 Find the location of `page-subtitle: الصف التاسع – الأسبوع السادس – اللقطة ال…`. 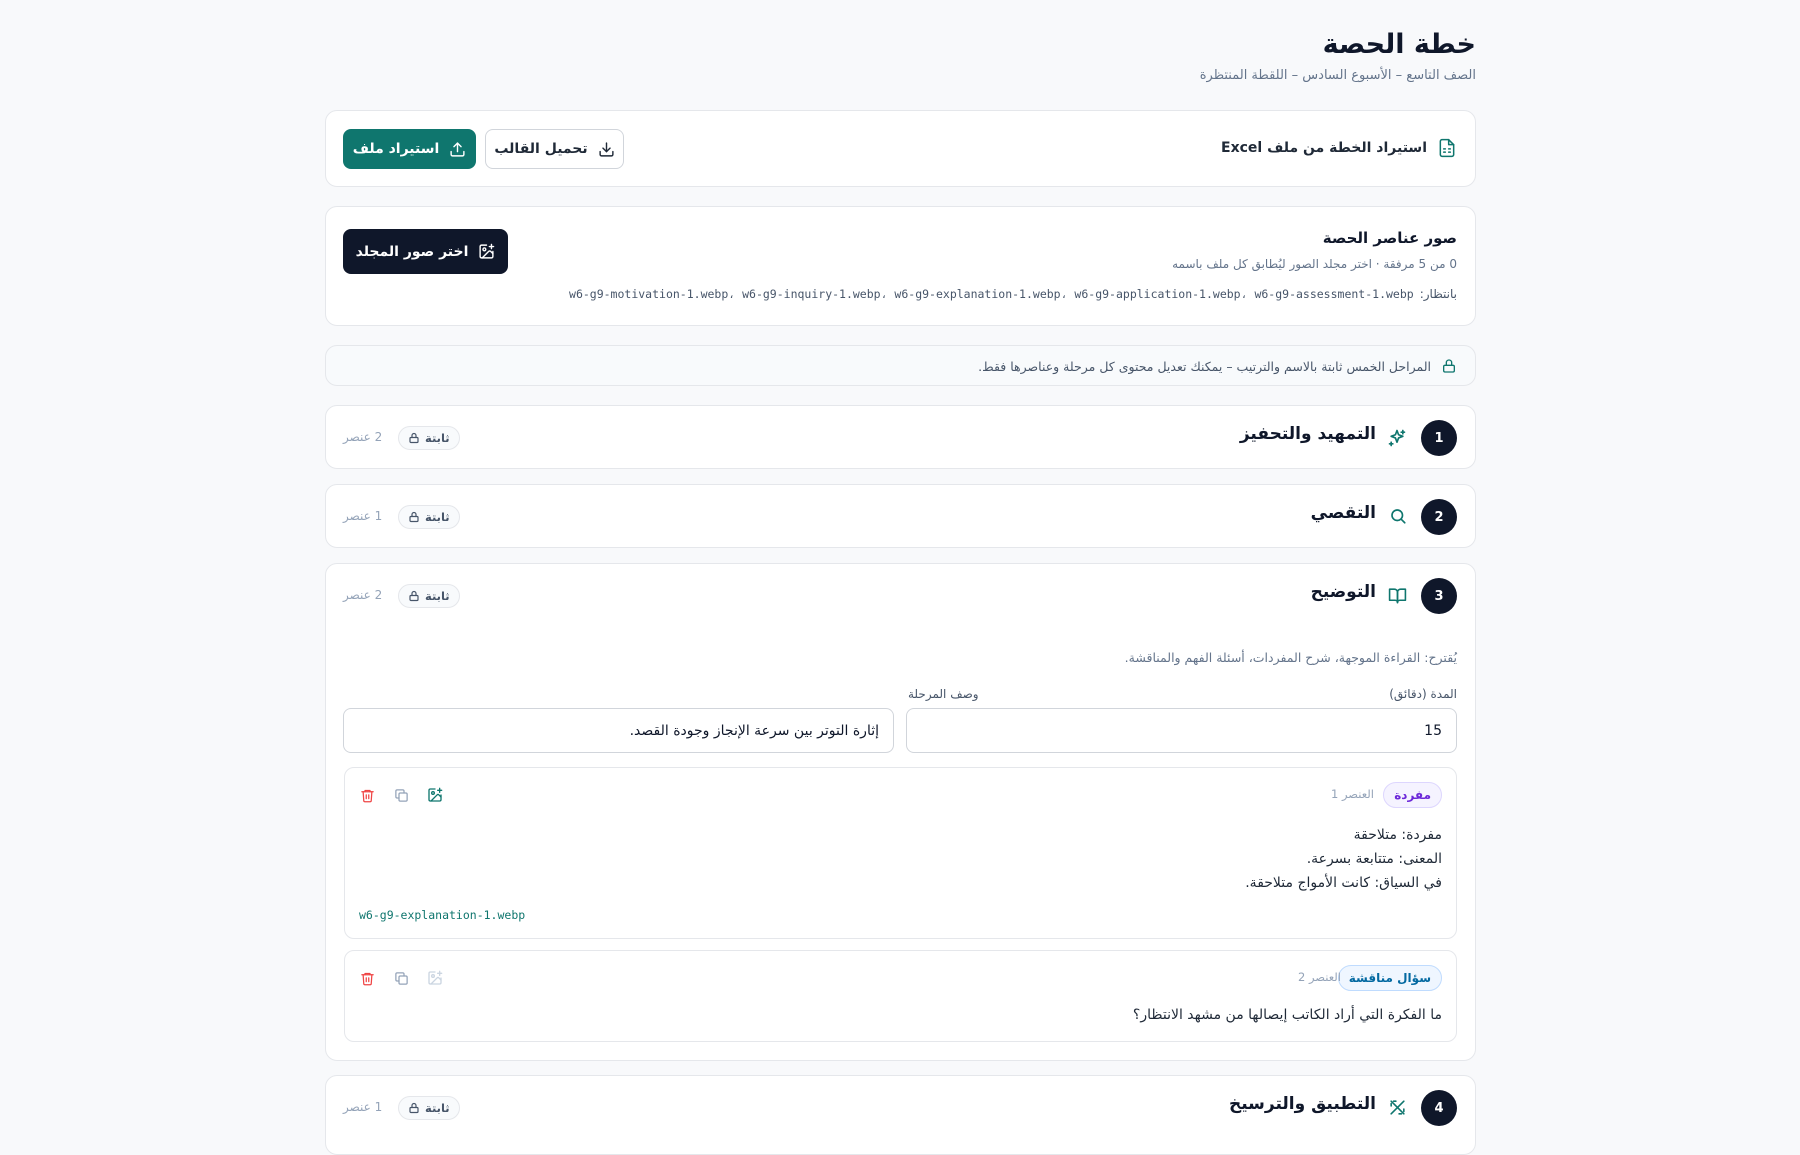

page-subtitle: الصف التاسع – الأسبوع السادس – اللقطة ال… is located at coordinates (1337, 75).